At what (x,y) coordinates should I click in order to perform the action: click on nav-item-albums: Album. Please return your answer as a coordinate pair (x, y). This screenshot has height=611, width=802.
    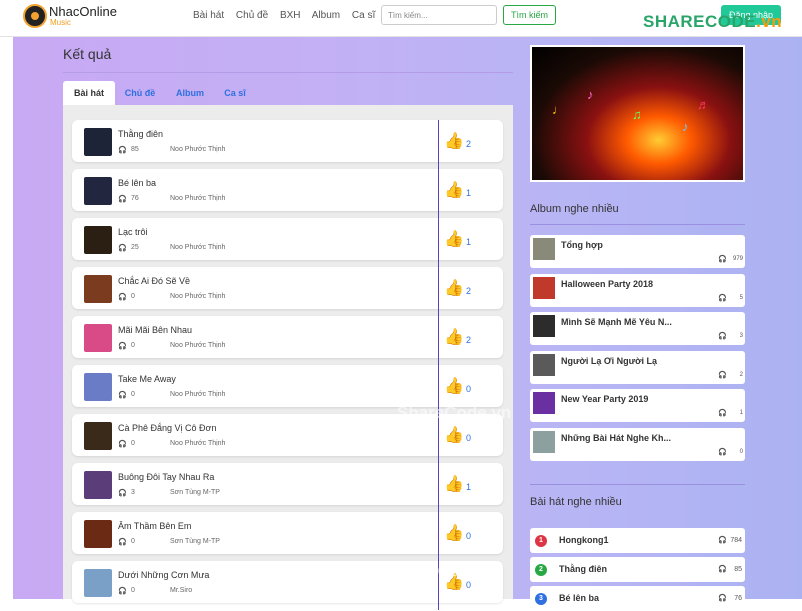
    Looking at the image, I should click on (326, 15).